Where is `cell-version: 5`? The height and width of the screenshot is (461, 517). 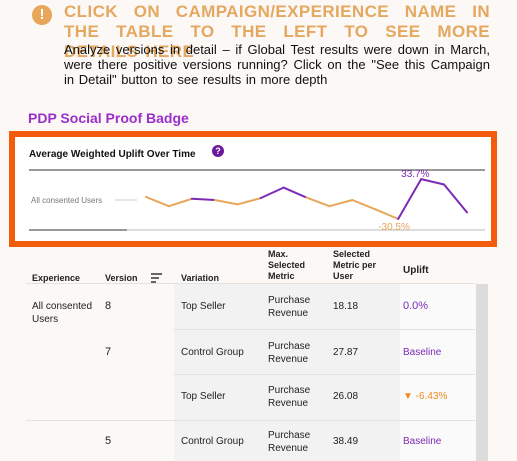 cell-version: 5 is located at coordinates (108, 441).